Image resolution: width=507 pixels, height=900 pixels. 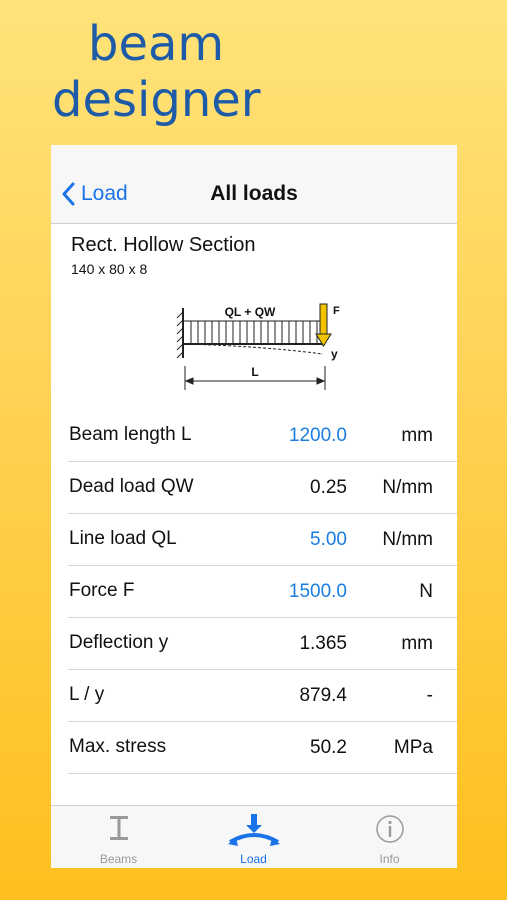 What do you see at coordinates (131, 486) in the screenshot?
I see `row-label: Dead load QW` at bounding box center [131, 486].